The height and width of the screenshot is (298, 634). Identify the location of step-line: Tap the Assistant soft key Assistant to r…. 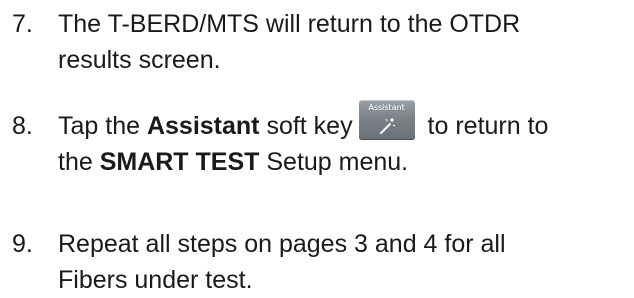
(343, 122).